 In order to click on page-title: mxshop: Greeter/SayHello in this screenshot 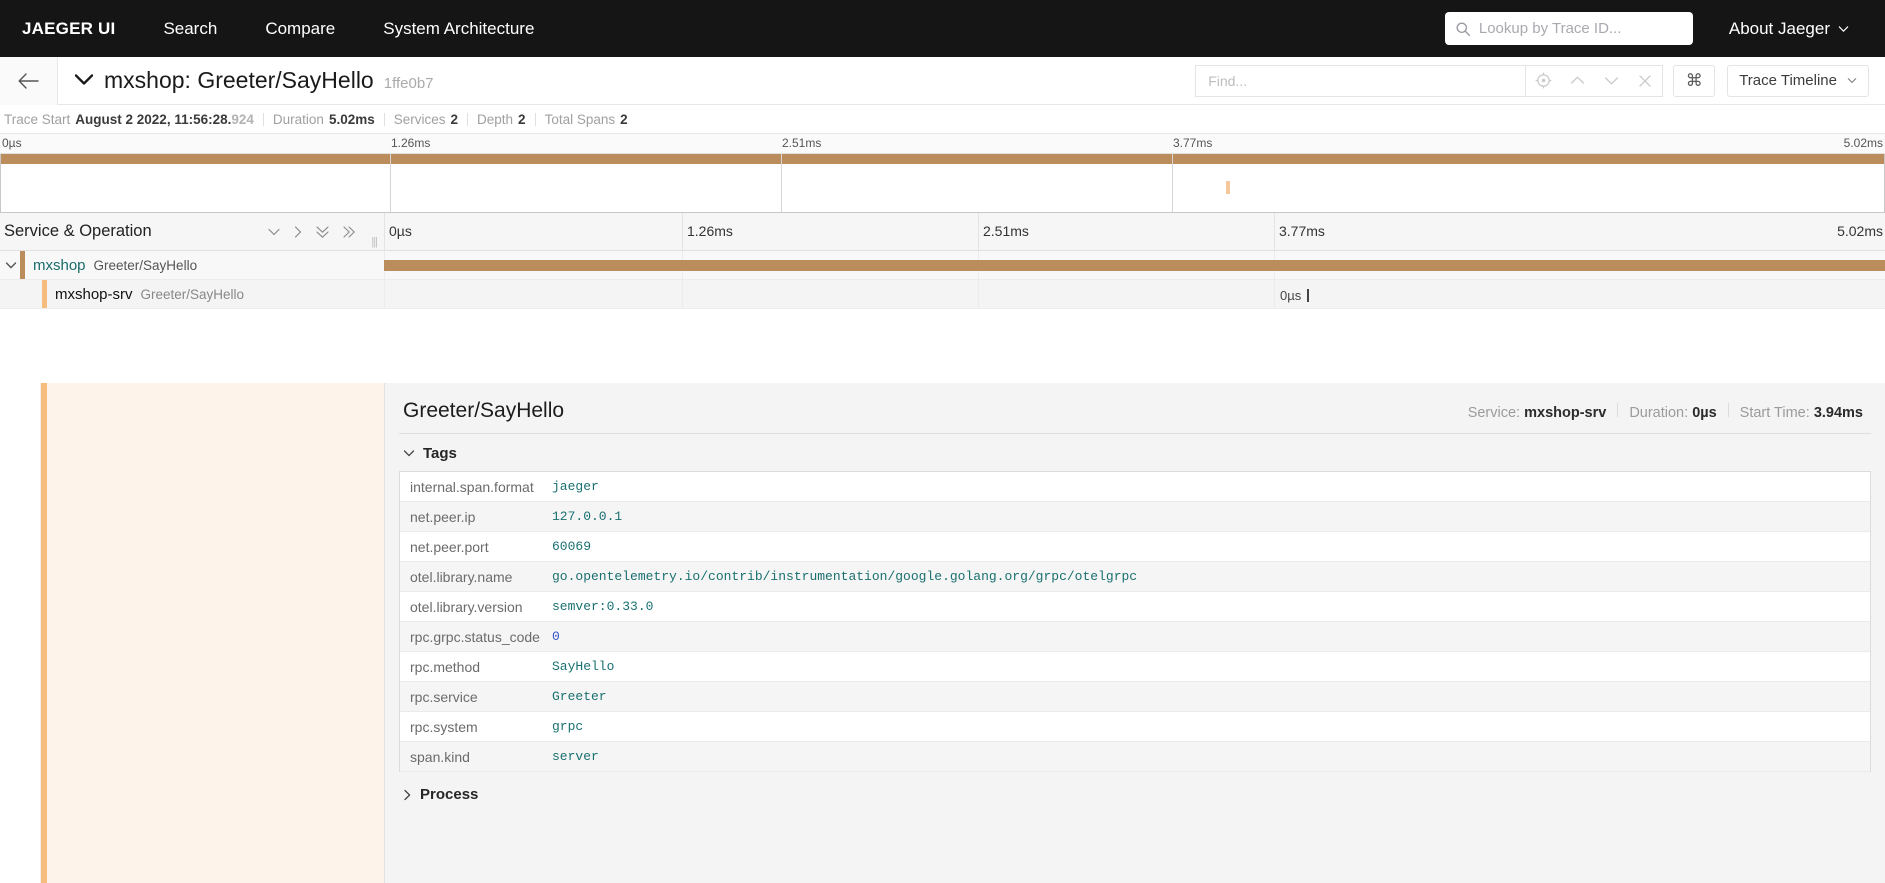, I will do `click(239, 80)`.